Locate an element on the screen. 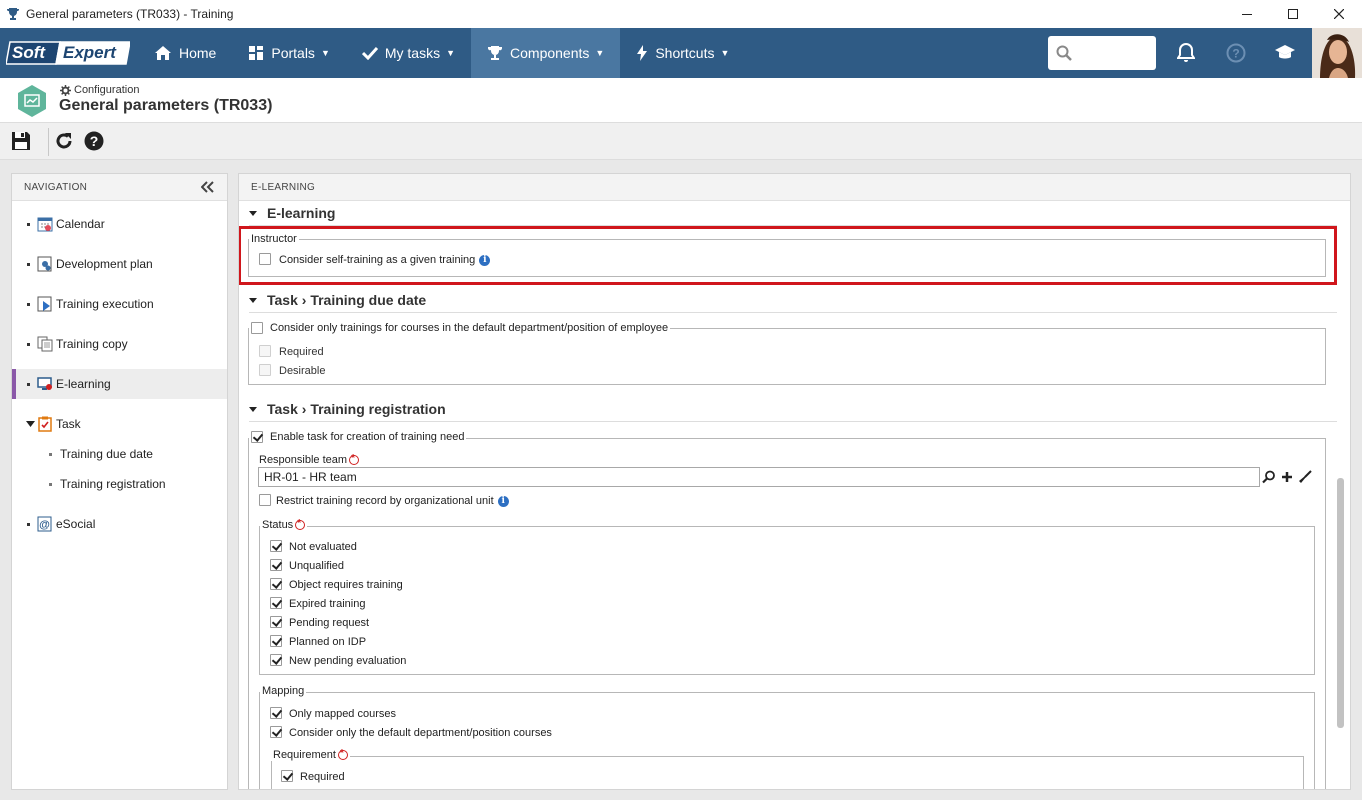 Image resolution: width=1362 pixels, height=800 pixels. requirement-required-checkbox is located at coordinates (287, 776).